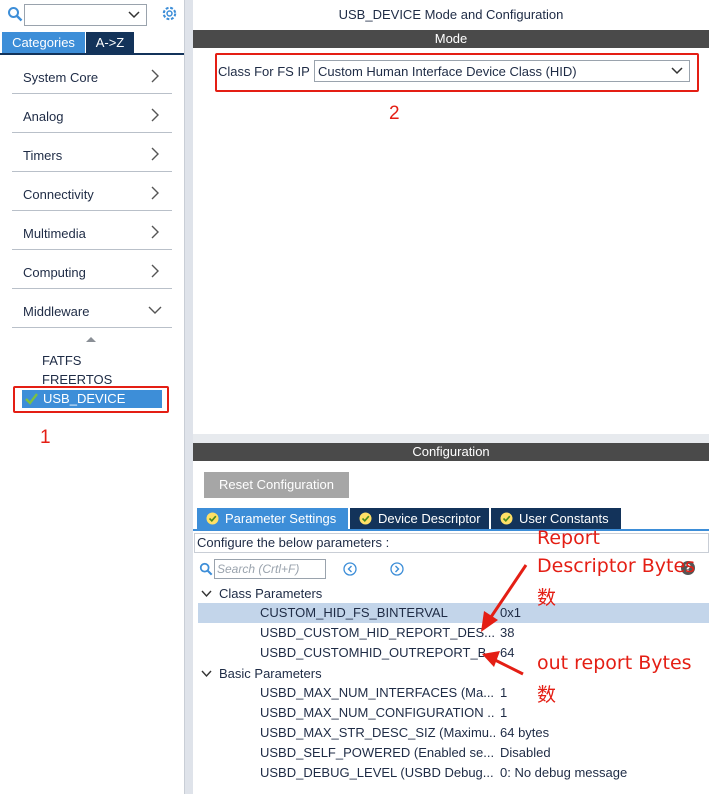 This screenshot has height=794, width=709. I want to click on category-timers: Timers, so click(92, 152).